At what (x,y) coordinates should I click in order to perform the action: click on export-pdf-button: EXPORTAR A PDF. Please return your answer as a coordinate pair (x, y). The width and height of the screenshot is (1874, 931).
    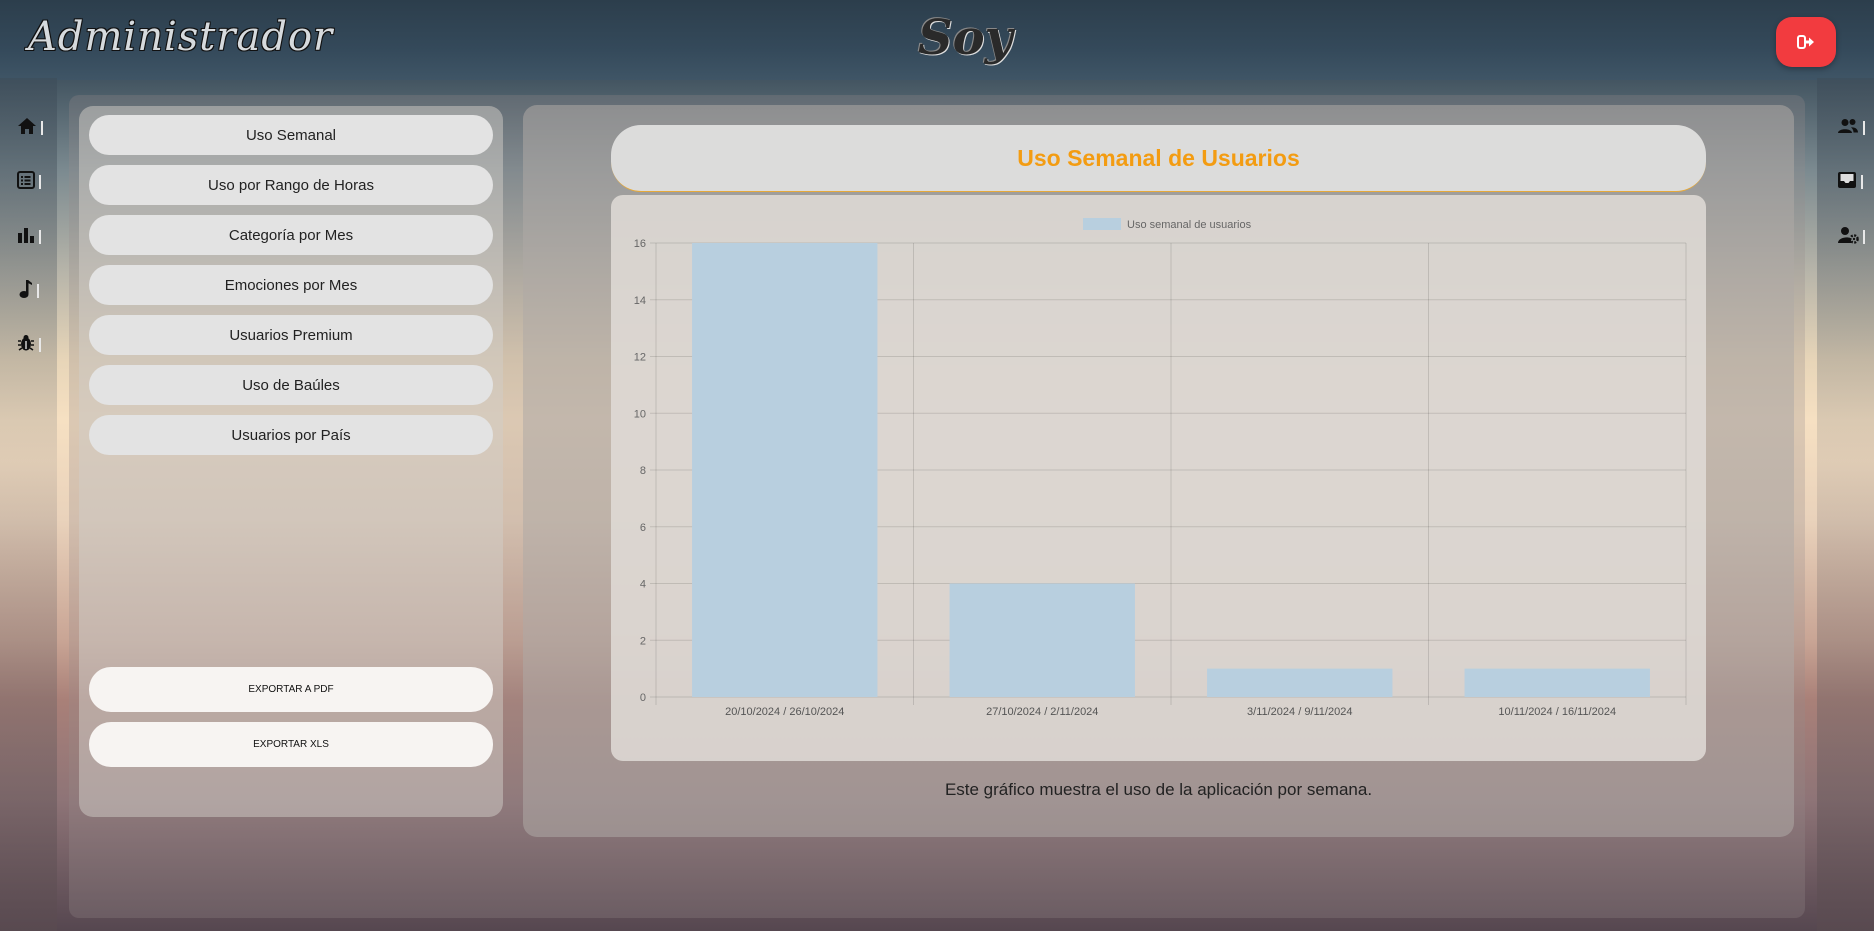
    Looking at the image, I should click on (291, 689).